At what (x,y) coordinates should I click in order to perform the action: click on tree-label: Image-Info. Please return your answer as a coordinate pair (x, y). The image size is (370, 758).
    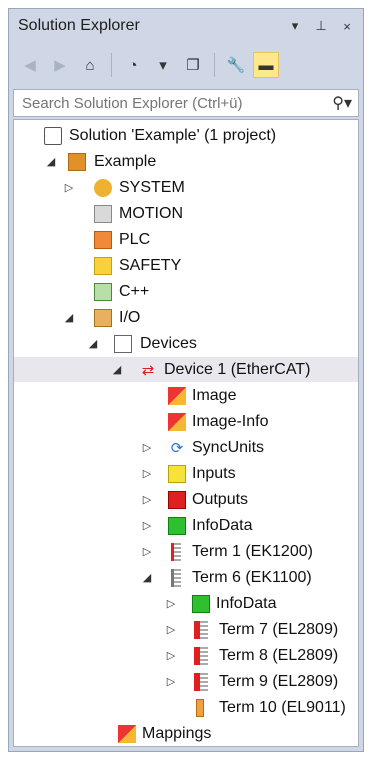
    Looking at the image, I should click on (230, 421).